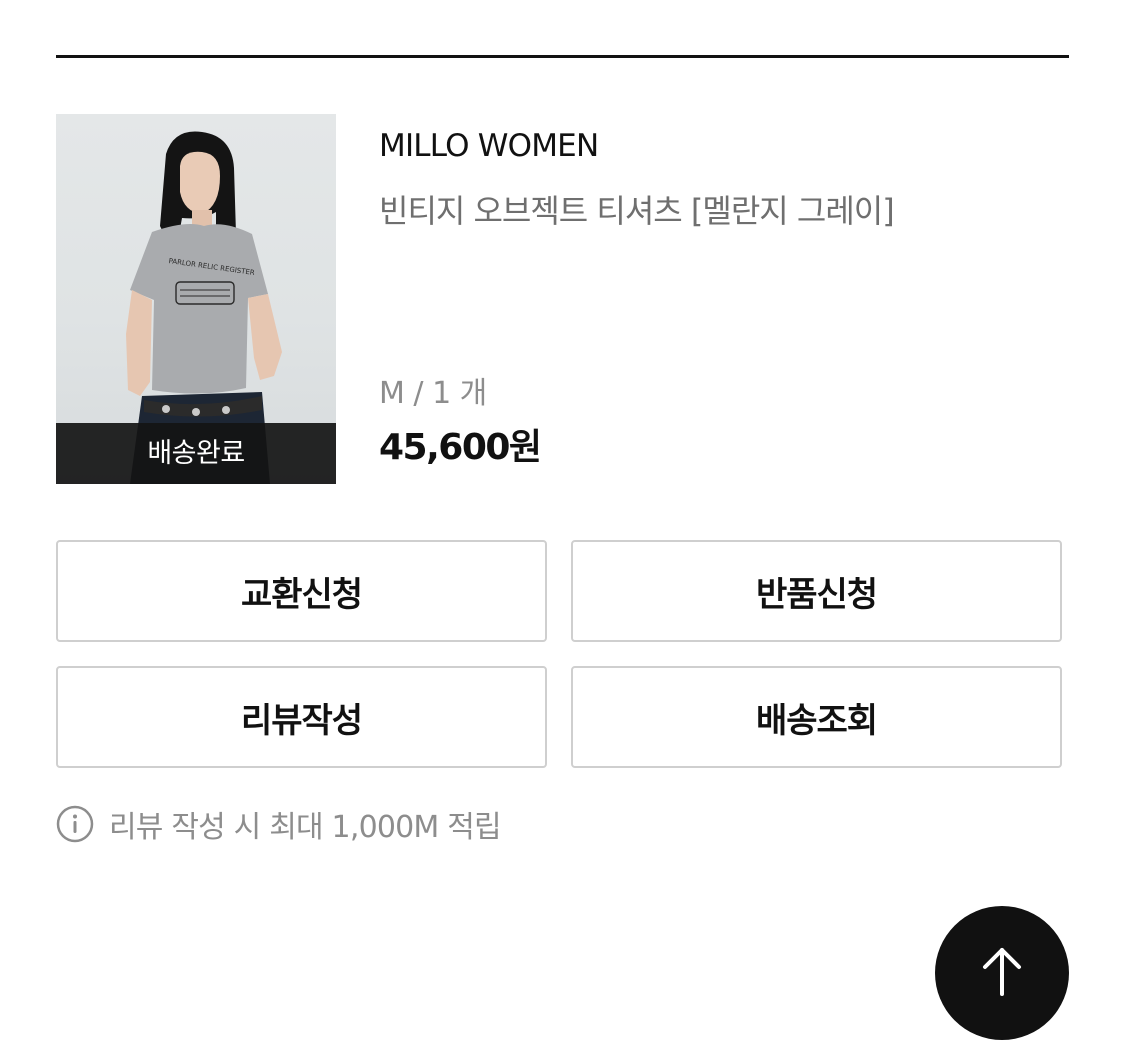 This screenshot has width=1125, height=1040. I want to click on delivery-status-badge: 배송완료, so click(196, 453).